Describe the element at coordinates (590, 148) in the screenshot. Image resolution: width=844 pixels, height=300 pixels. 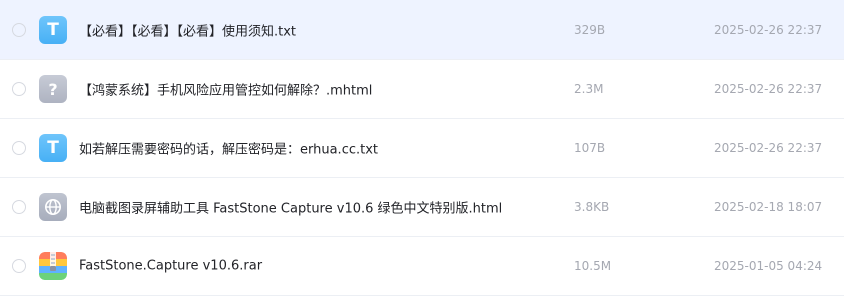
I see `file-size: 107B` at that location.